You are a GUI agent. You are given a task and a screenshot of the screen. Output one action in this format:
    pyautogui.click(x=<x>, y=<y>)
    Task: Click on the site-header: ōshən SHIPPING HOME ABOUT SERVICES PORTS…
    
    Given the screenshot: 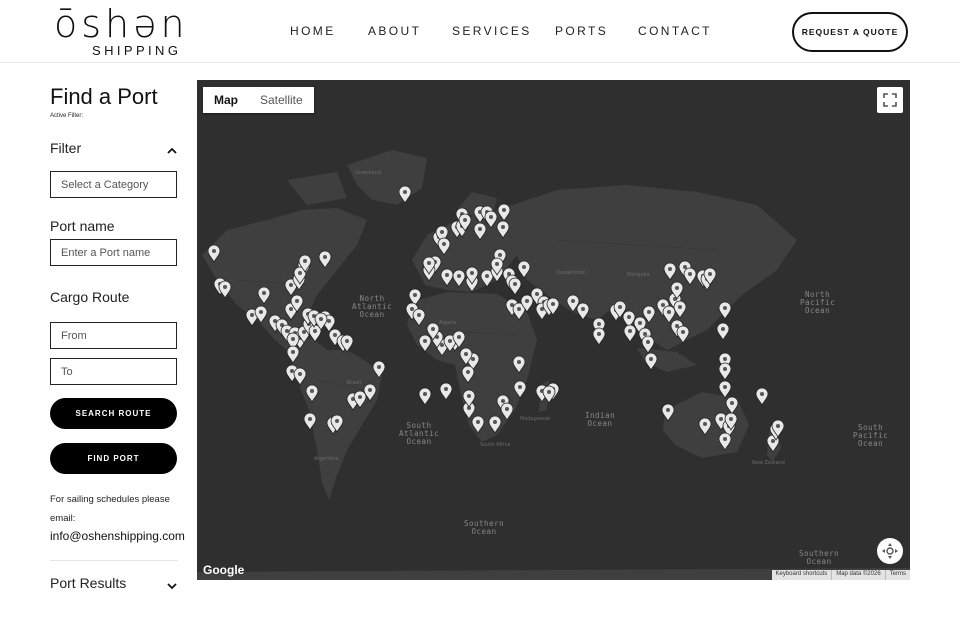 What is the action you would take?
    pyautogui.click(x=480, y=31)
    